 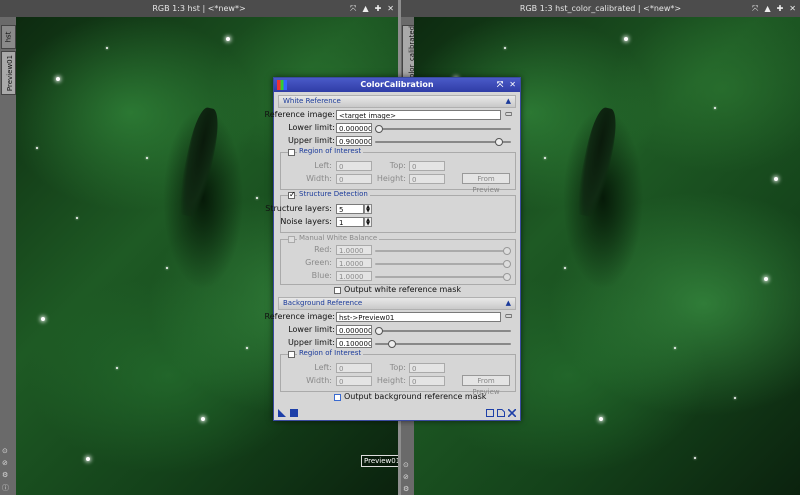 What do you see at coordinates (354, 381) in the screenshot?
I see `br-roi-width-field: 0` at bounding box center [354, 381].